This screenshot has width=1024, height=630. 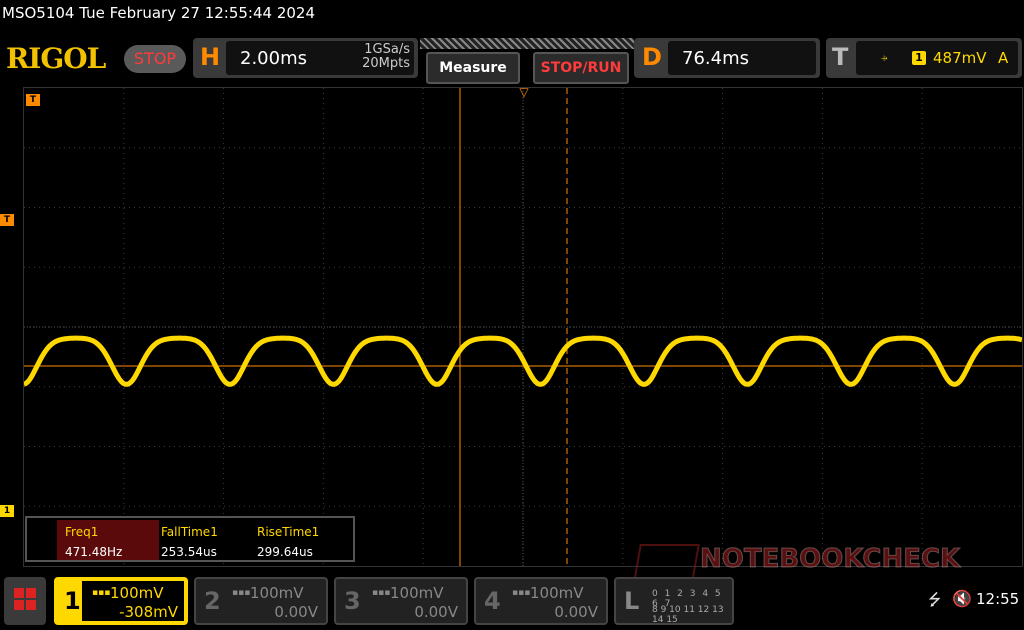 I want to click on ch1-offset-marker: 1, so click(x=7, y=511).